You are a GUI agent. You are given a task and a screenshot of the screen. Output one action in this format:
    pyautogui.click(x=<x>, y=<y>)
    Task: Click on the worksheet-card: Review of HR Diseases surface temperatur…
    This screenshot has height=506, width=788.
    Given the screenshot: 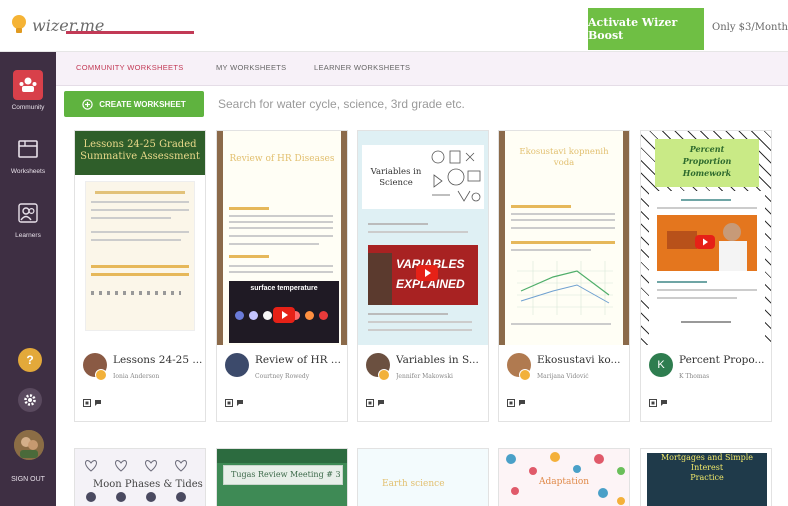 What is the action you would take?
    pyautogui.click(x=282, y=276)
    